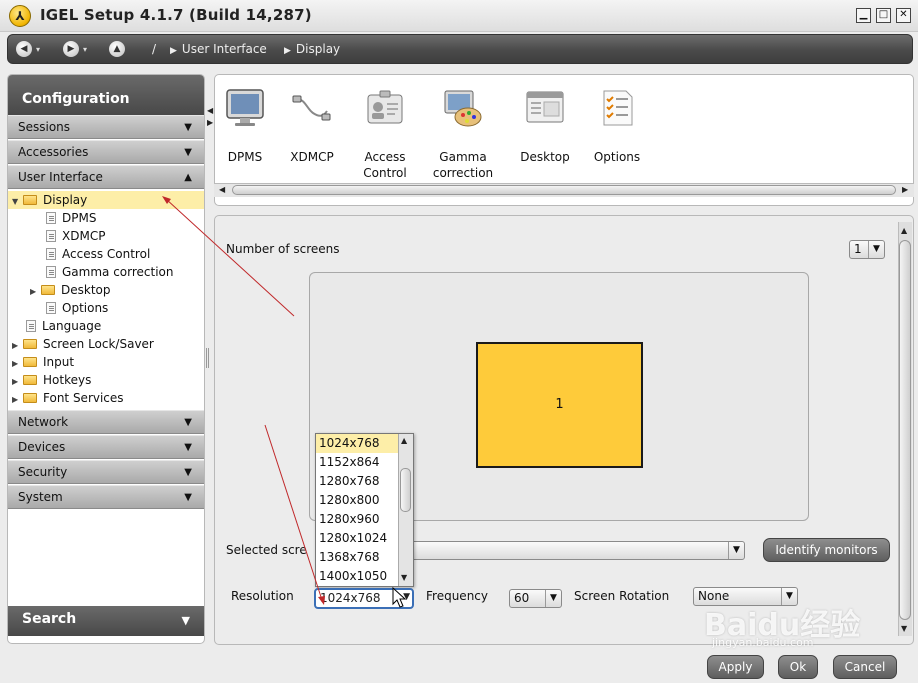 This screenshot has height=683, width=918. I want to click on resolution-option: 1152x864, so click(357, 462).